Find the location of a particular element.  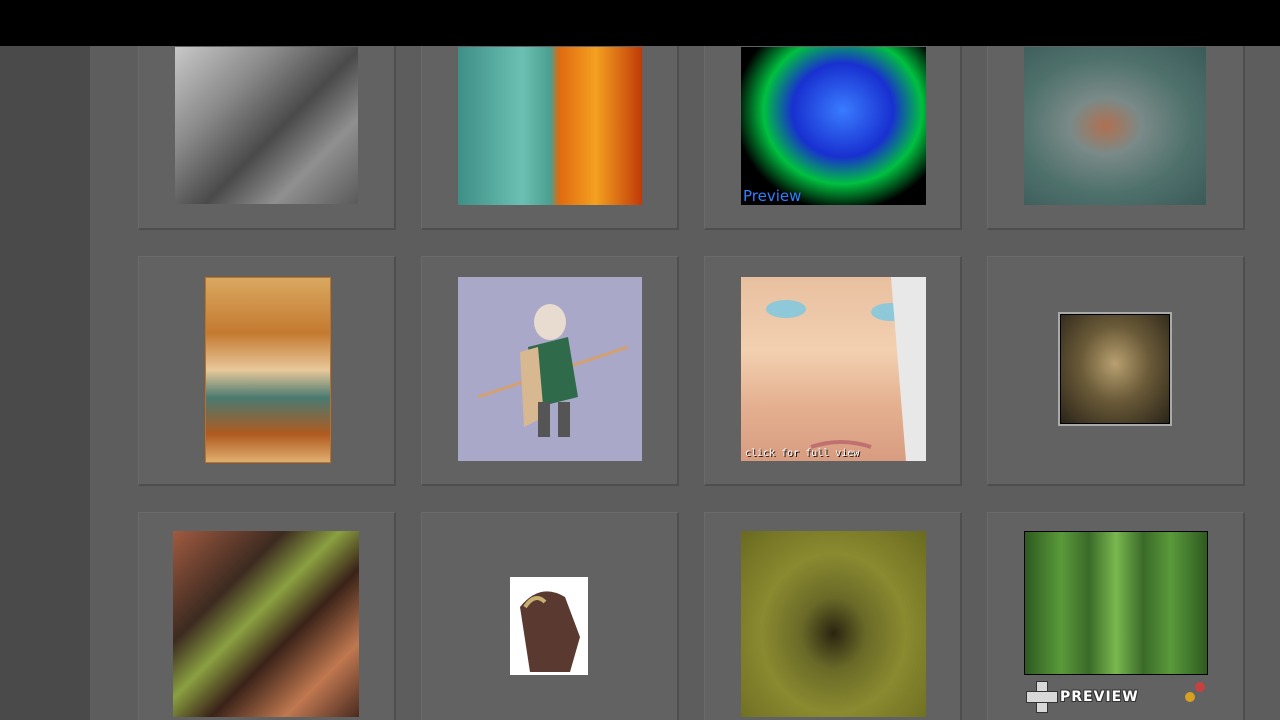

spear-warrior-artwork is located at coordinates (550, 369).